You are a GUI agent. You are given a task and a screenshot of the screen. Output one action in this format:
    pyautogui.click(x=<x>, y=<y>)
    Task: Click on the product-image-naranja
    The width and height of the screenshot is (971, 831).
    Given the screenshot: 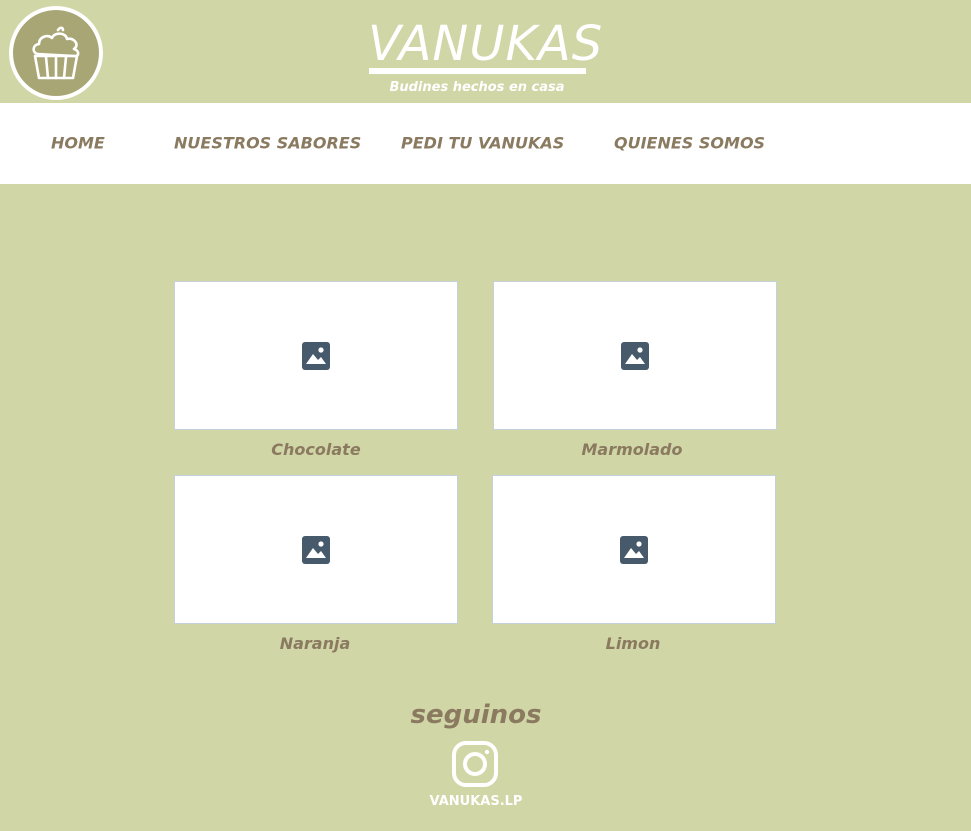 What is the action you would take?
    pyautogui.click(x=316, y=549)
    